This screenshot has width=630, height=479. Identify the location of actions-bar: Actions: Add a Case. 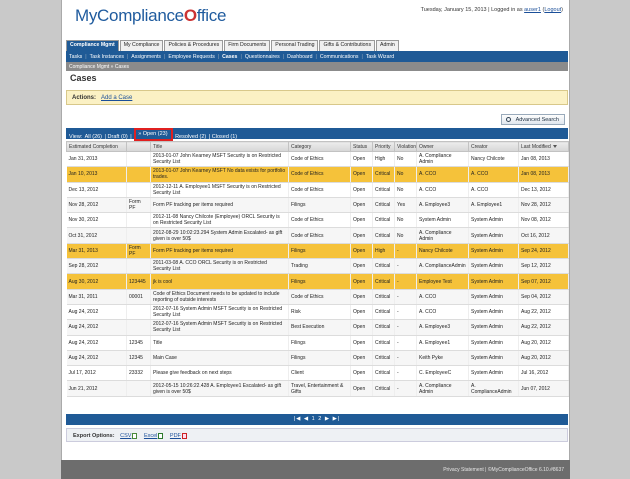
(317, 97).